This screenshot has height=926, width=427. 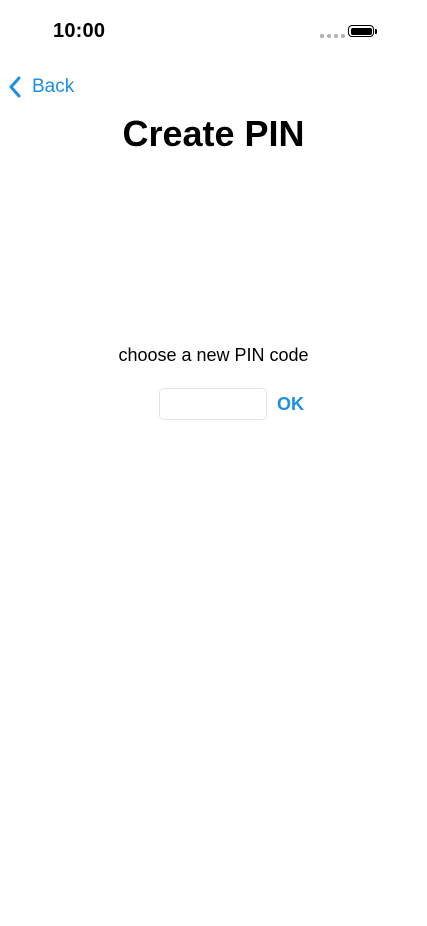 I want to click on back-label: Back, so click(x=53, y=86).